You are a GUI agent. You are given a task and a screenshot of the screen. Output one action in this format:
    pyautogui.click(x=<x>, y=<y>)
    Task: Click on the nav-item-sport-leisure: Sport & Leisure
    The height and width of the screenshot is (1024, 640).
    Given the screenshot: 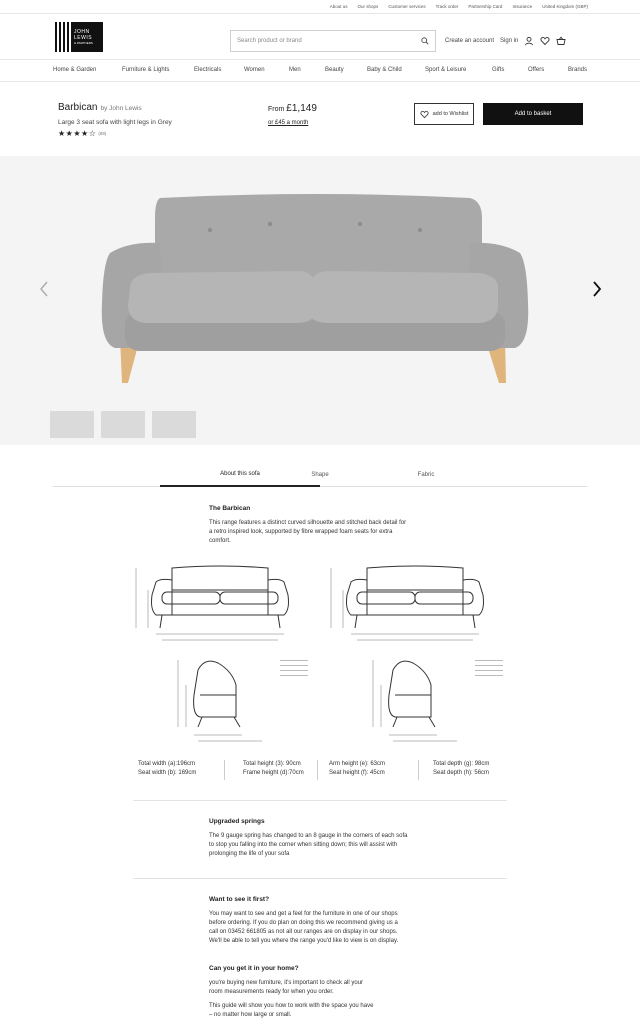 What is the action you would take?
    pyautogui.click(x=445, y=70)
    